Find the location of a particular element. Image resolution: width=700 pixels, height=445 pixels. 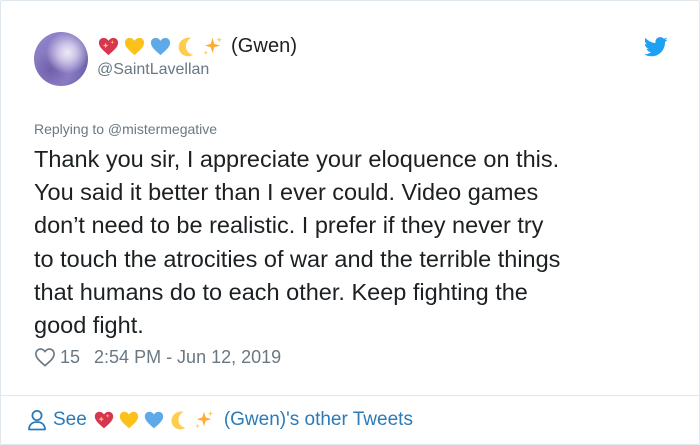

like-heart-icon is located at coordinates (45, 357).